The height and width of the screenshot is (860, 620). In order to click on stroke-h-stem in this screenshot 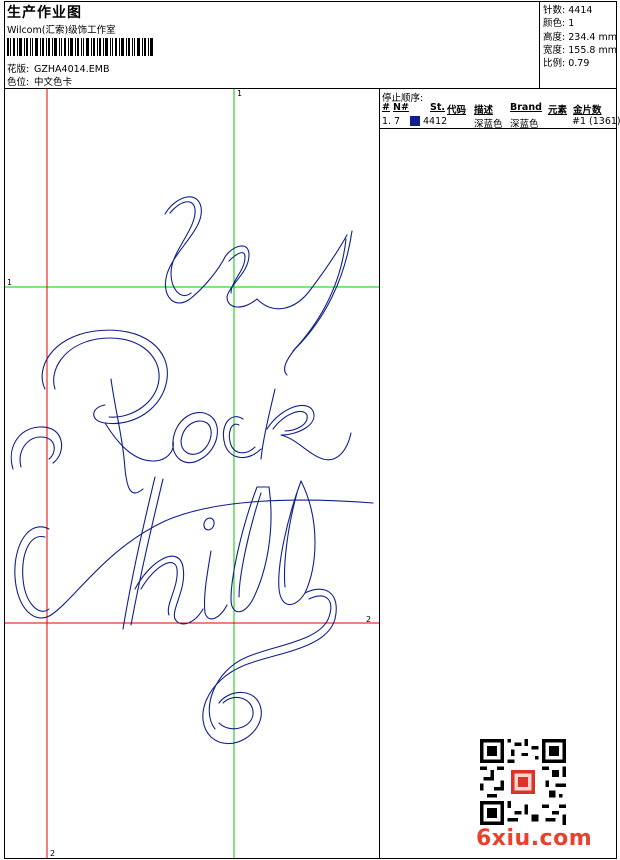, I will do `click(139, 553)`.